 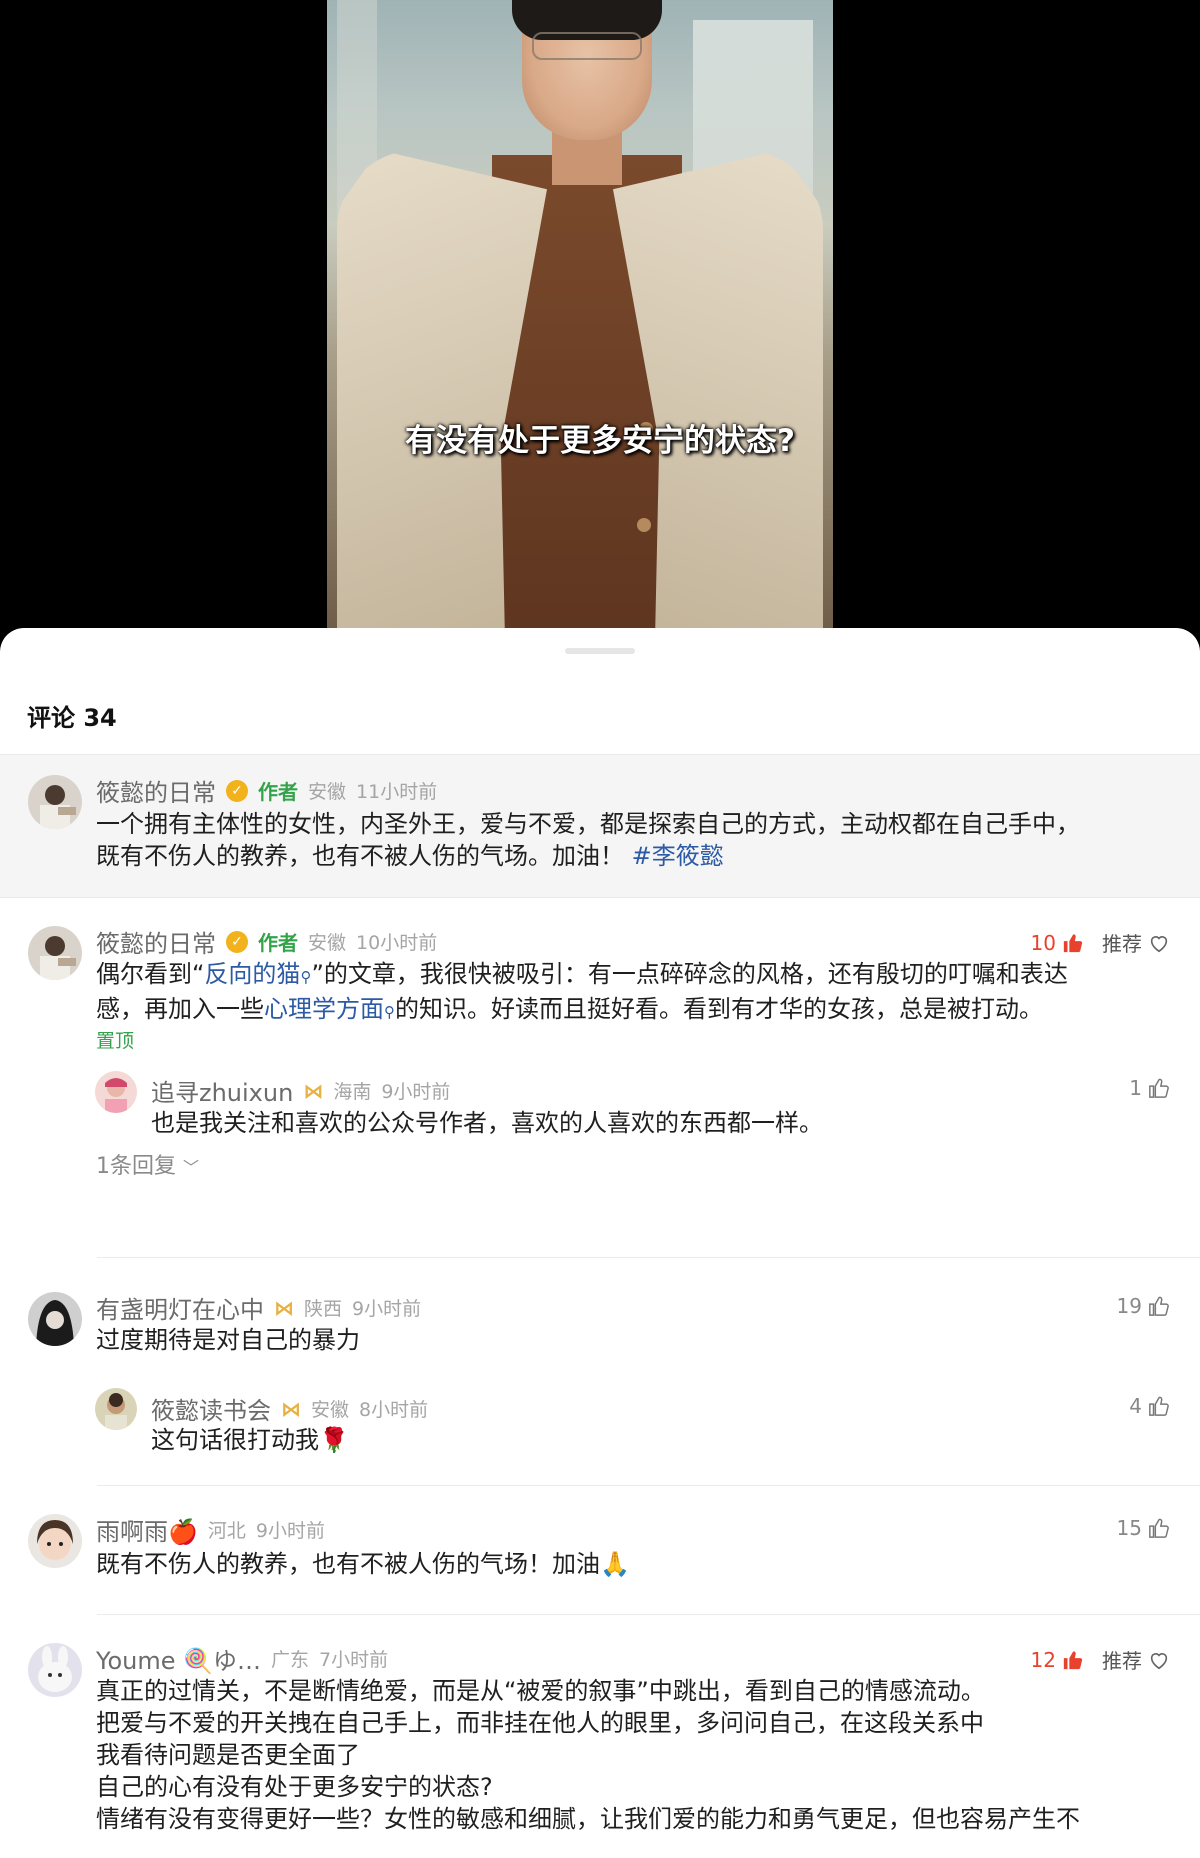 I want to click on like-count: 12, so click(x=1043, y=1659).